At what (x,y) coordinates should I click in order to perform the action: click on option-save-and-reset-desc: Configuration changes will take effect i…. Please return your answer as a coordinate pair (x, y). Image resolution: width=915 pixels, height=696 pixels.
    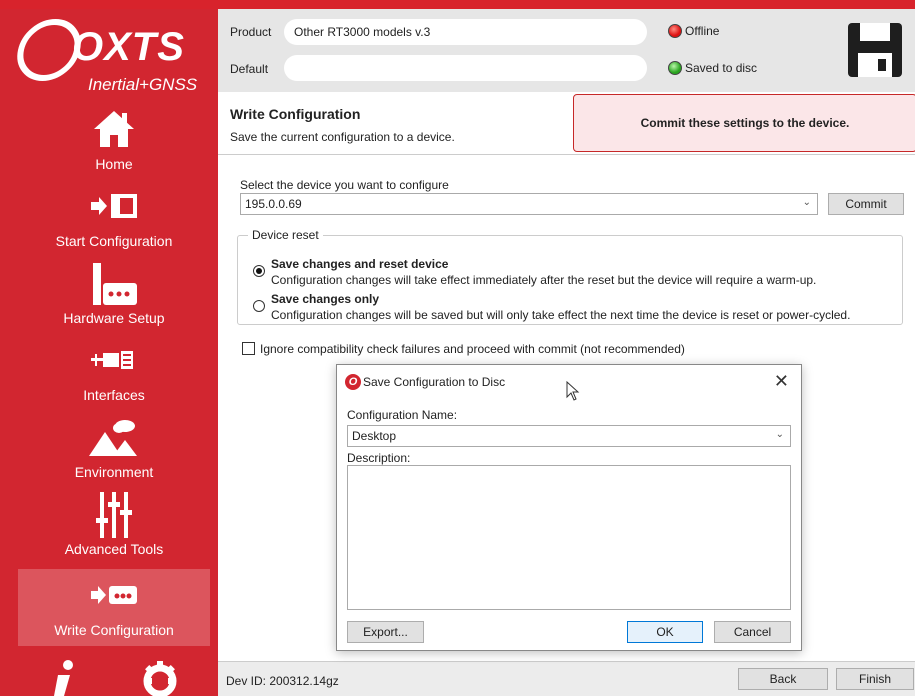
    Looking at the image, I should click on (544, 280).